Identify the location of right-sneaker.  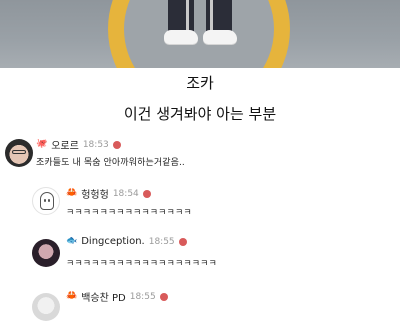
(220, 37).